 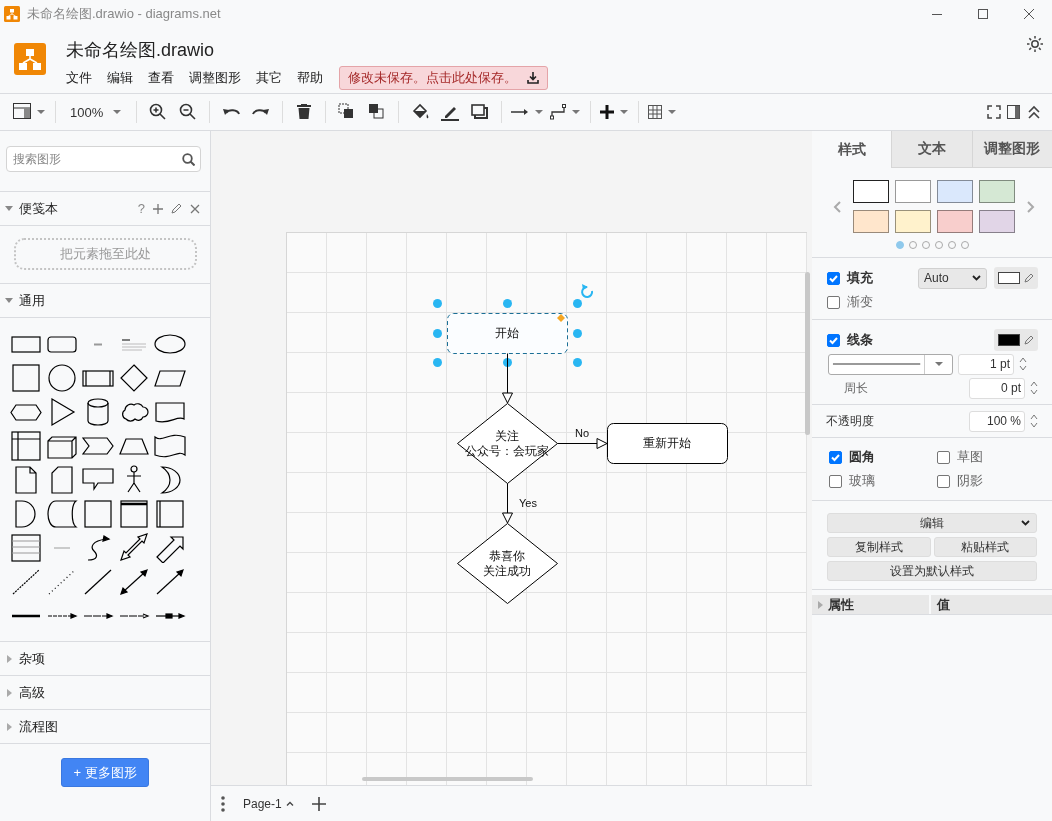 What do you see at coordinates (170, 582) in the screenshot?
I see `arrow-line-icon` at bounding box center [170, 582].